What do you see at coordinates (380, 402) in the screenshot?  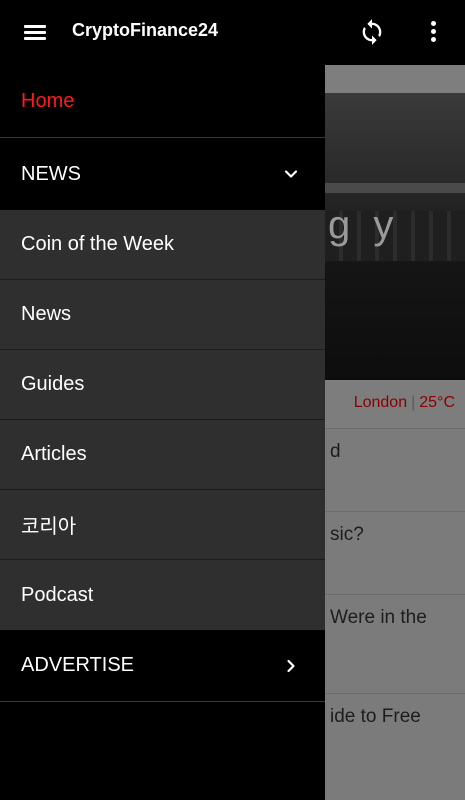 I see `weather-city: London` at bounding box center [380, 402].